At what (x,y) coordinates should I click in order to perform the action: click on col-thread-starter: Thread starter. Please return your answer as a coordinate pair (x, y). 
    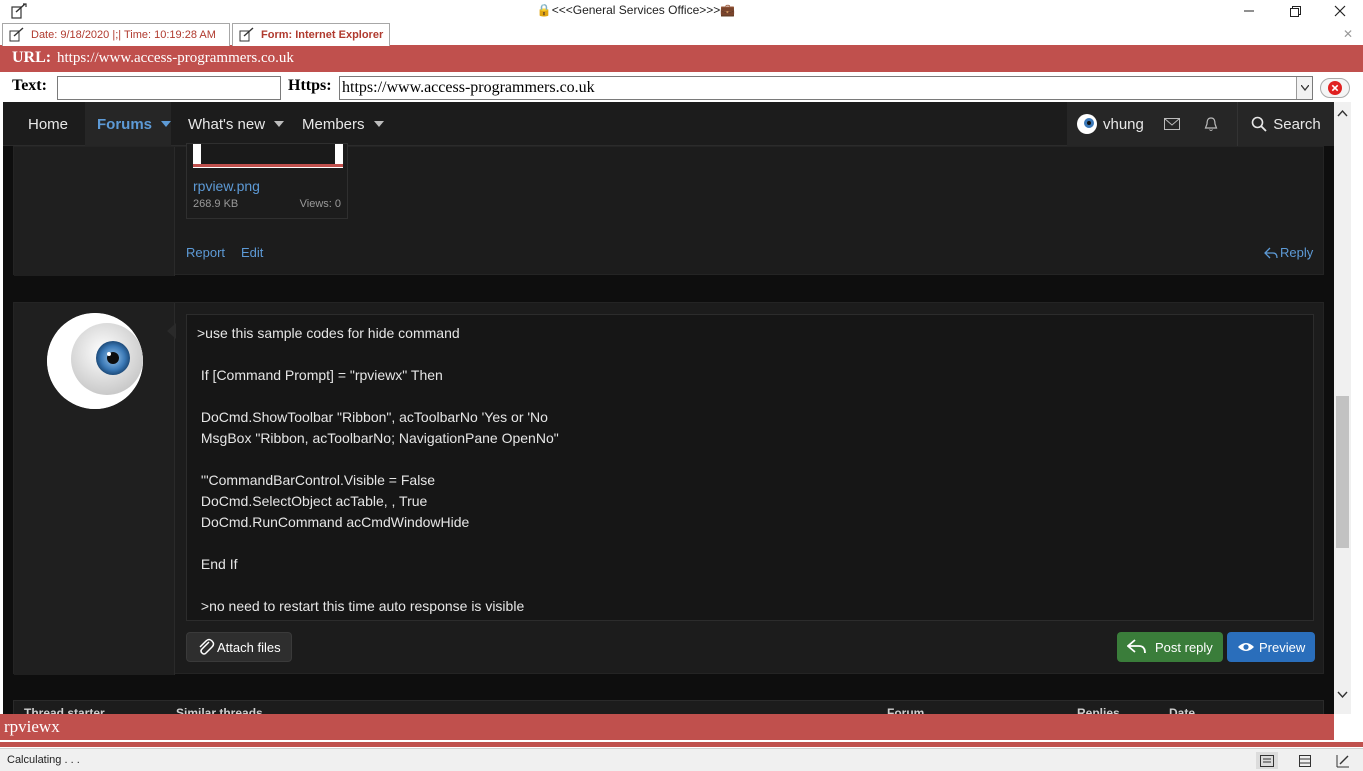
    Looking at the image, I should click on (64, 710).